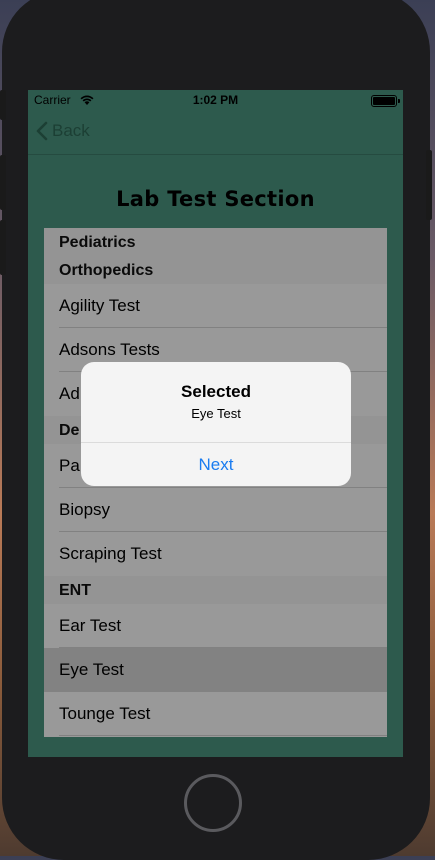  Describe the element at coordinates (216, 391) in the screenshot. I see `alert-title: Selected` at that location.